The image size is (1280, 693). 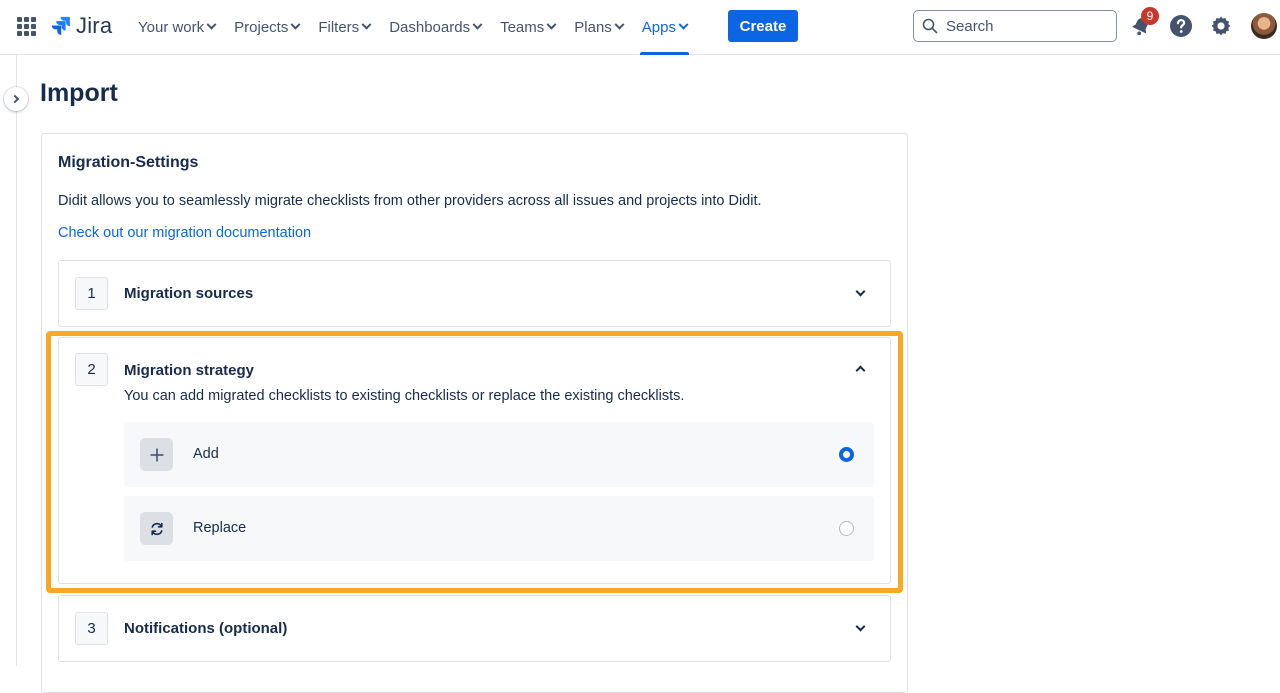 What do you see at coordinates (171, 27) in the screenshot?
I see `nav-label: Your work` at bounding box center [171, 27].